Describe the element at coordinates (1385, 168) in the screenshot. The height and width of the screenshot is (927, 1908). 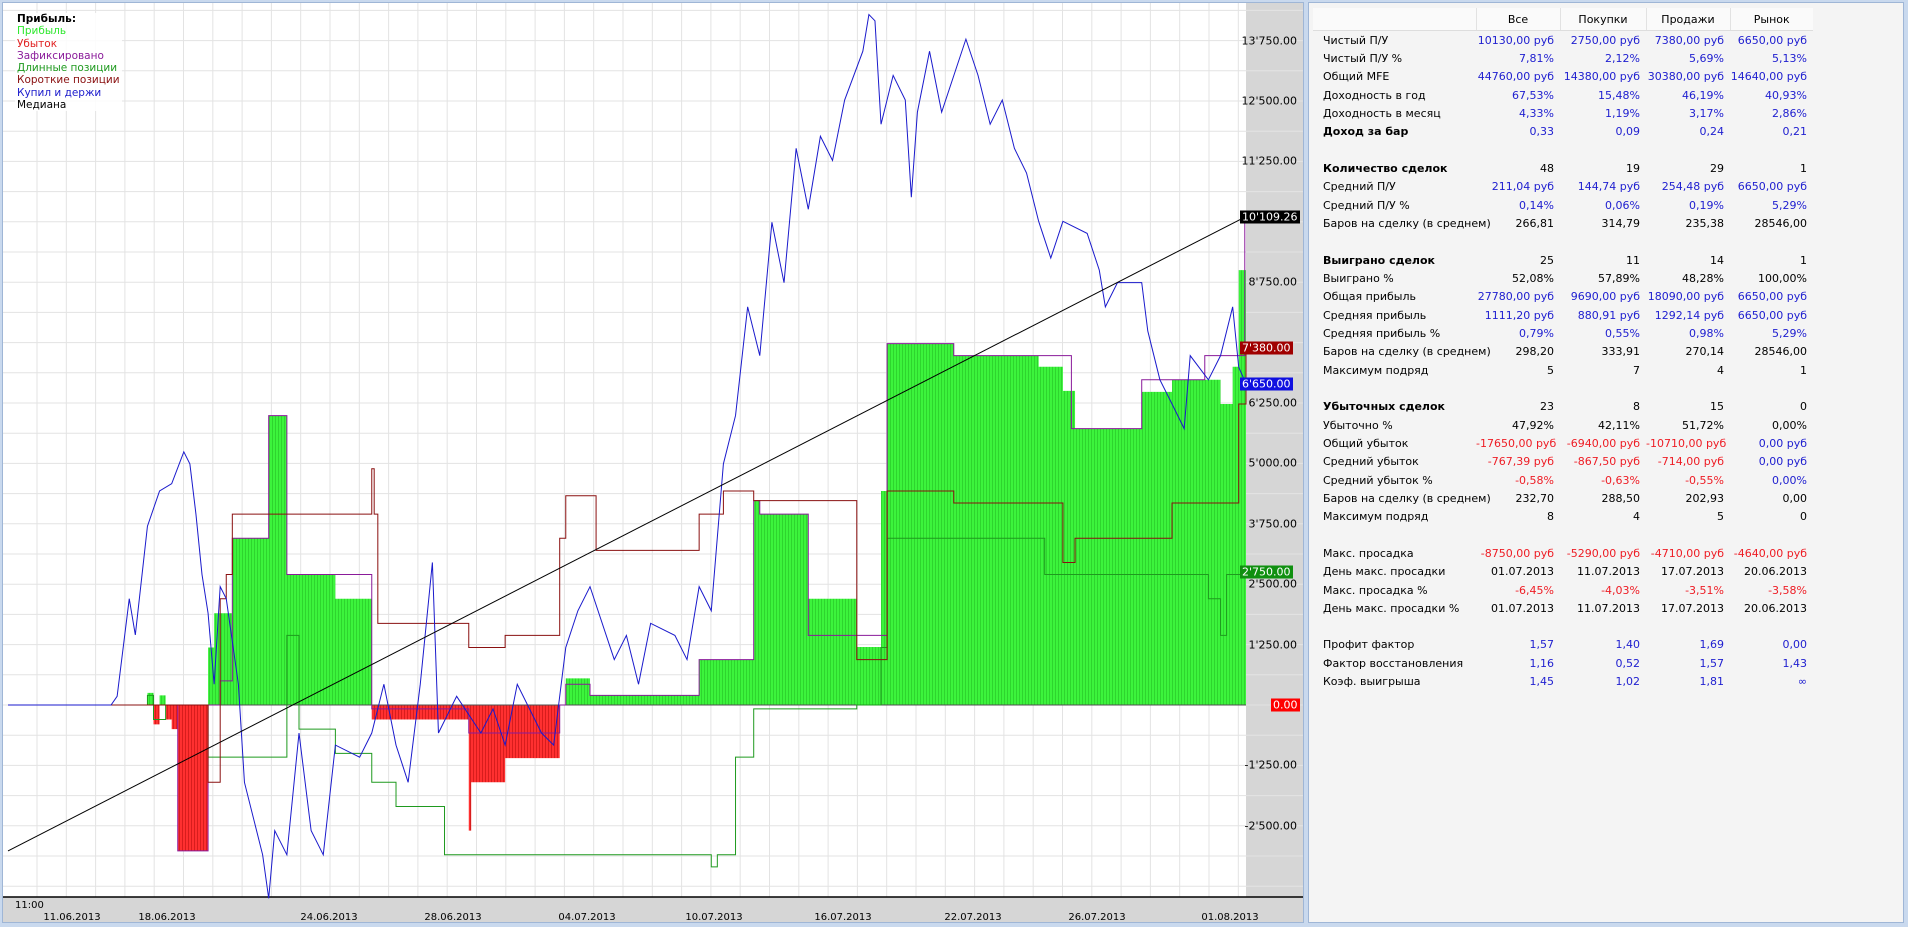
I see `stats-row-label: Количество сделок` at that location.